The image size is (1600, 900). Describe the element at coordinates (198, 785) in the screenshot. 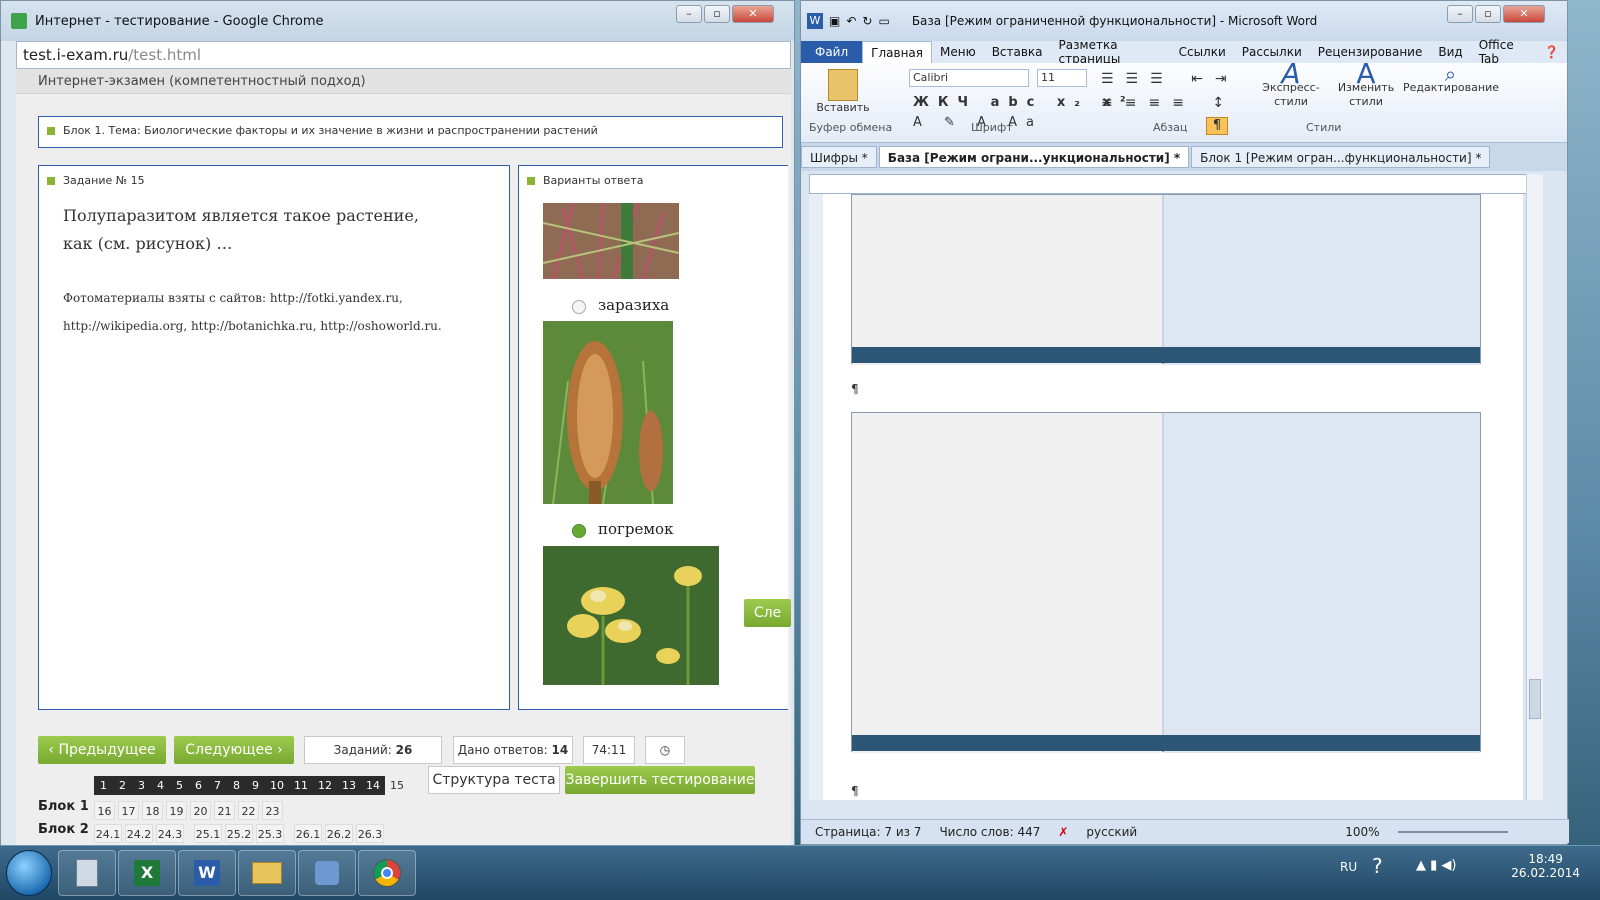

I see `task-num: 6` at that location.